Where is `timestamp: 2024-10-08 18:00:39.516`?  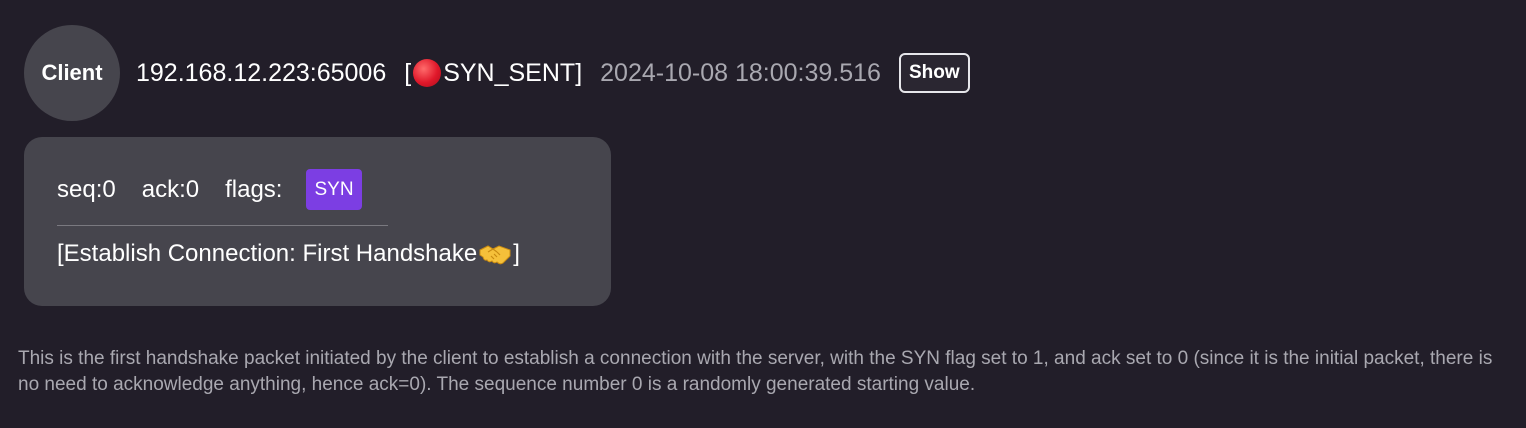 timestamp: 2024-10-08 18:00:39.516 is located at coordinates (740, 72).